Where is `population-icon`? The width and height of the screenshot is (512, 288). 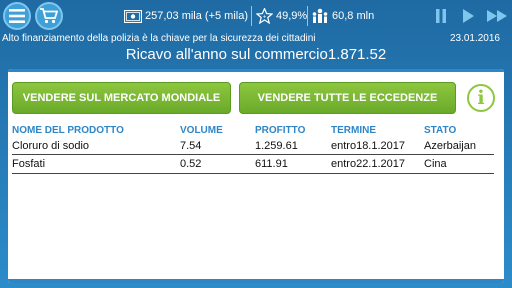 population-icon is located at coordinates (320, 16).